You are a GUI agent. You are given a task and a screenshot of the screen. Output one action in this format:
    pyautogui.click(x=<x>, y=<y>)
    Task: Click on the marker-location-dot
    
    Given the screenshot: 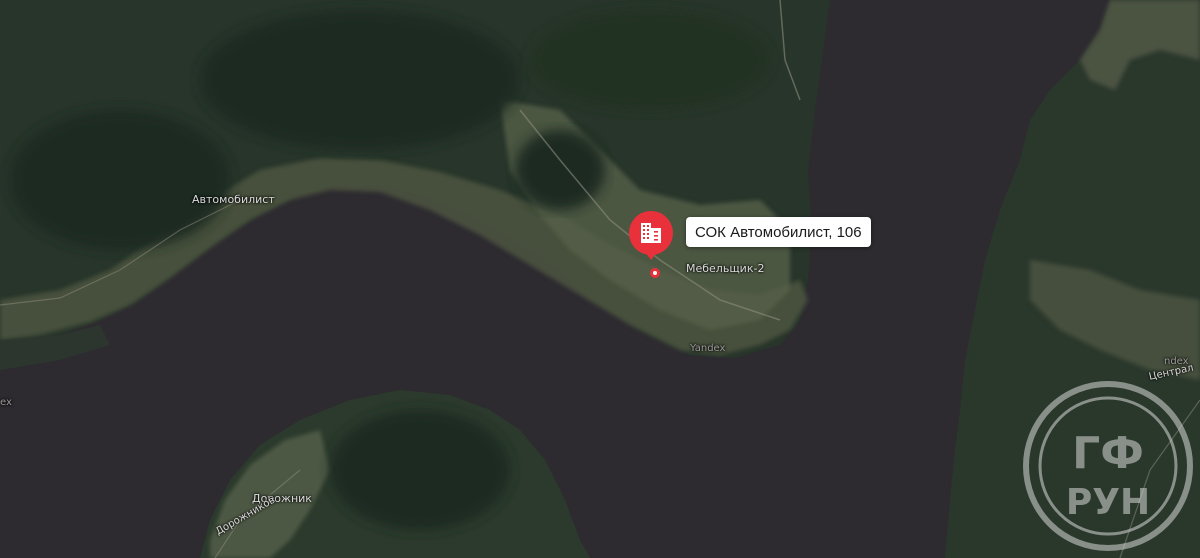 What is the action you would take?
    pyautogui.click(x=655, y=273)
    